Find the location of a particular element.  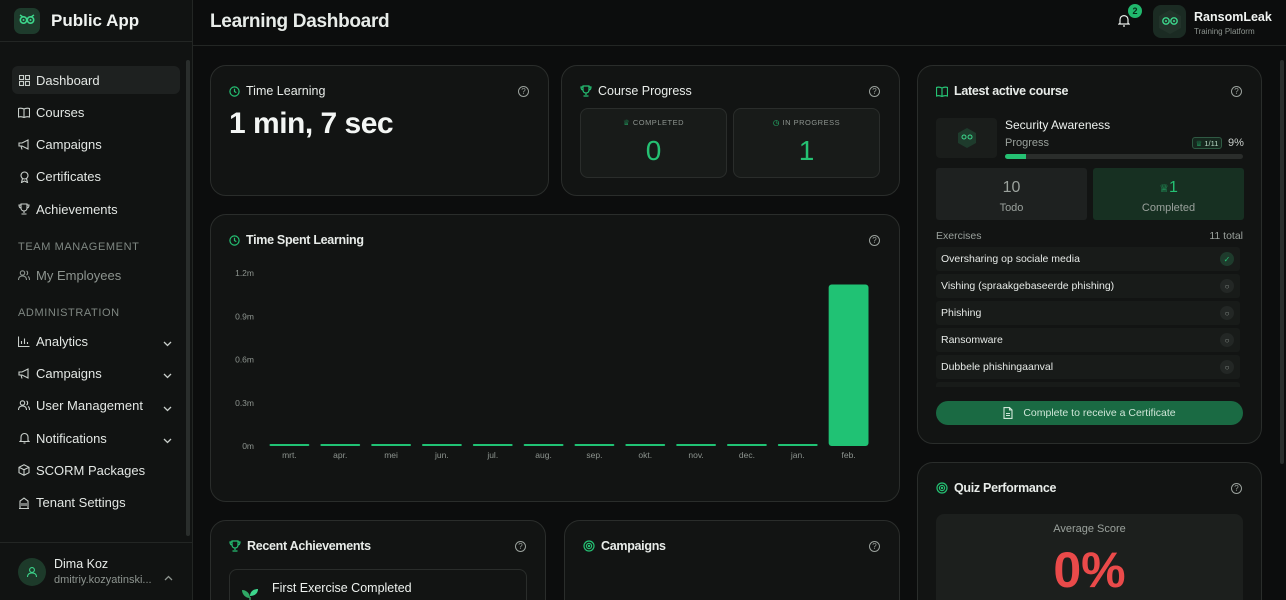

todo-label: Todo is located at coordinates (1011, 208).